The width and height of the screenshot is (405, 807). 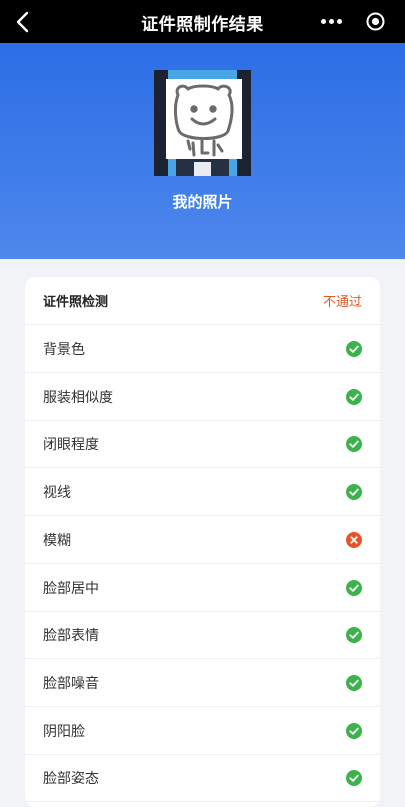 What do you see at coordinates (71, 683) in the screenshot?
I see `check-item-label: 脸部噪音` at bounding box center [71, 683].